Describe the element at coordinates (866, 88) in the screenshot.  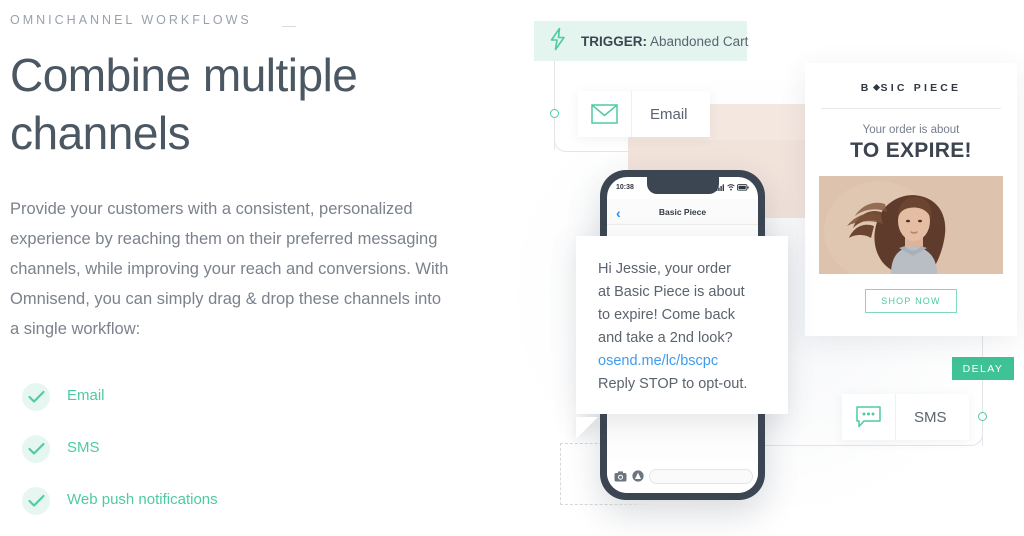
I see `email-logo-pre: B` at that location.